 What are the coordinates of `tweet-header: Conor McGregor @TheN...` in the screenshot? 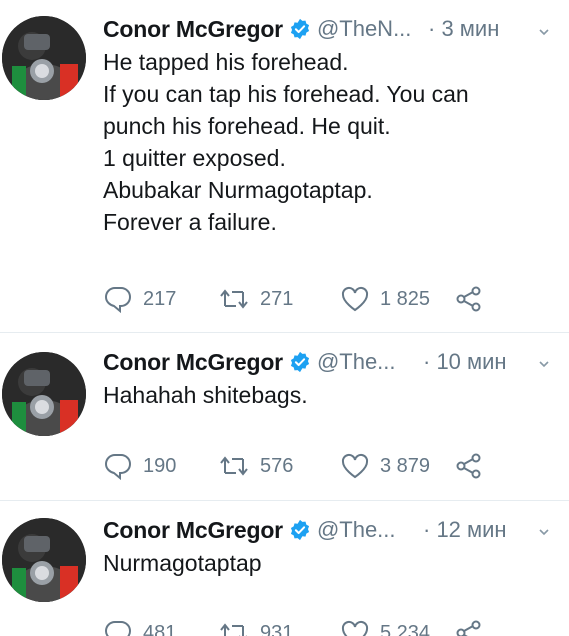 It's located at (257, 29).